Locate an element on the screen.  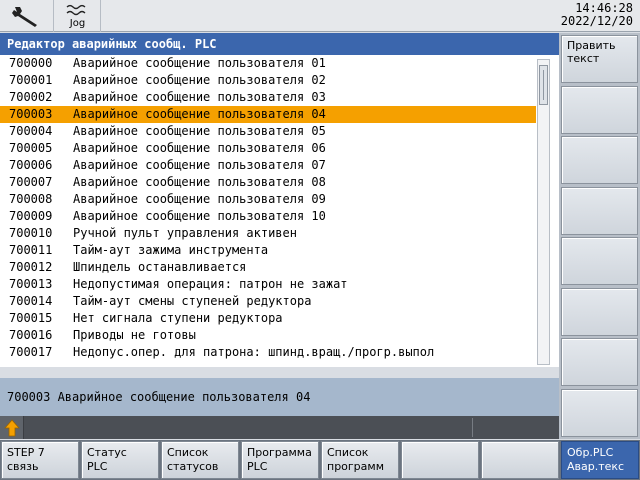
vertical-softkey-1: Править текст is located at coordinates (599, 59).